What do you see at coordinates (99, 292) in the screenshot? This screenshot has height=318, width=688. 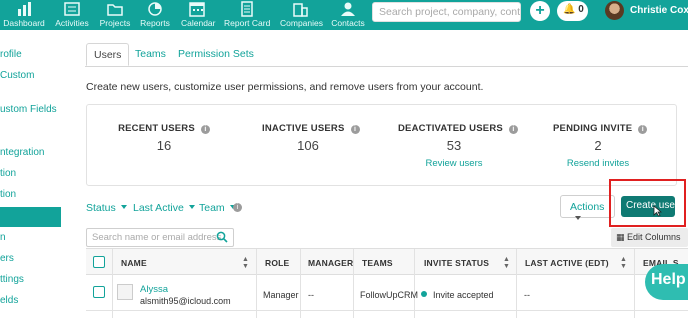 I see `row-checkbox` at bounding box center [99, 292].